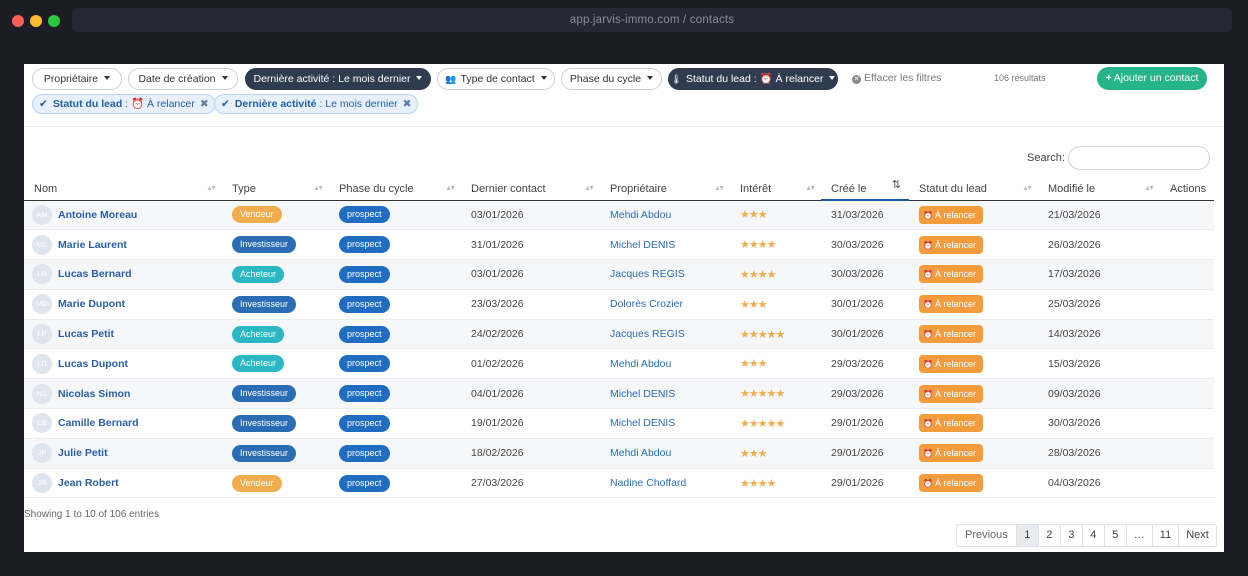 This screenshot has height=576, width=1248. Describe the element at coordinates (1164, 535) in the screenshot. I see `page-button-11: 11` at that location.